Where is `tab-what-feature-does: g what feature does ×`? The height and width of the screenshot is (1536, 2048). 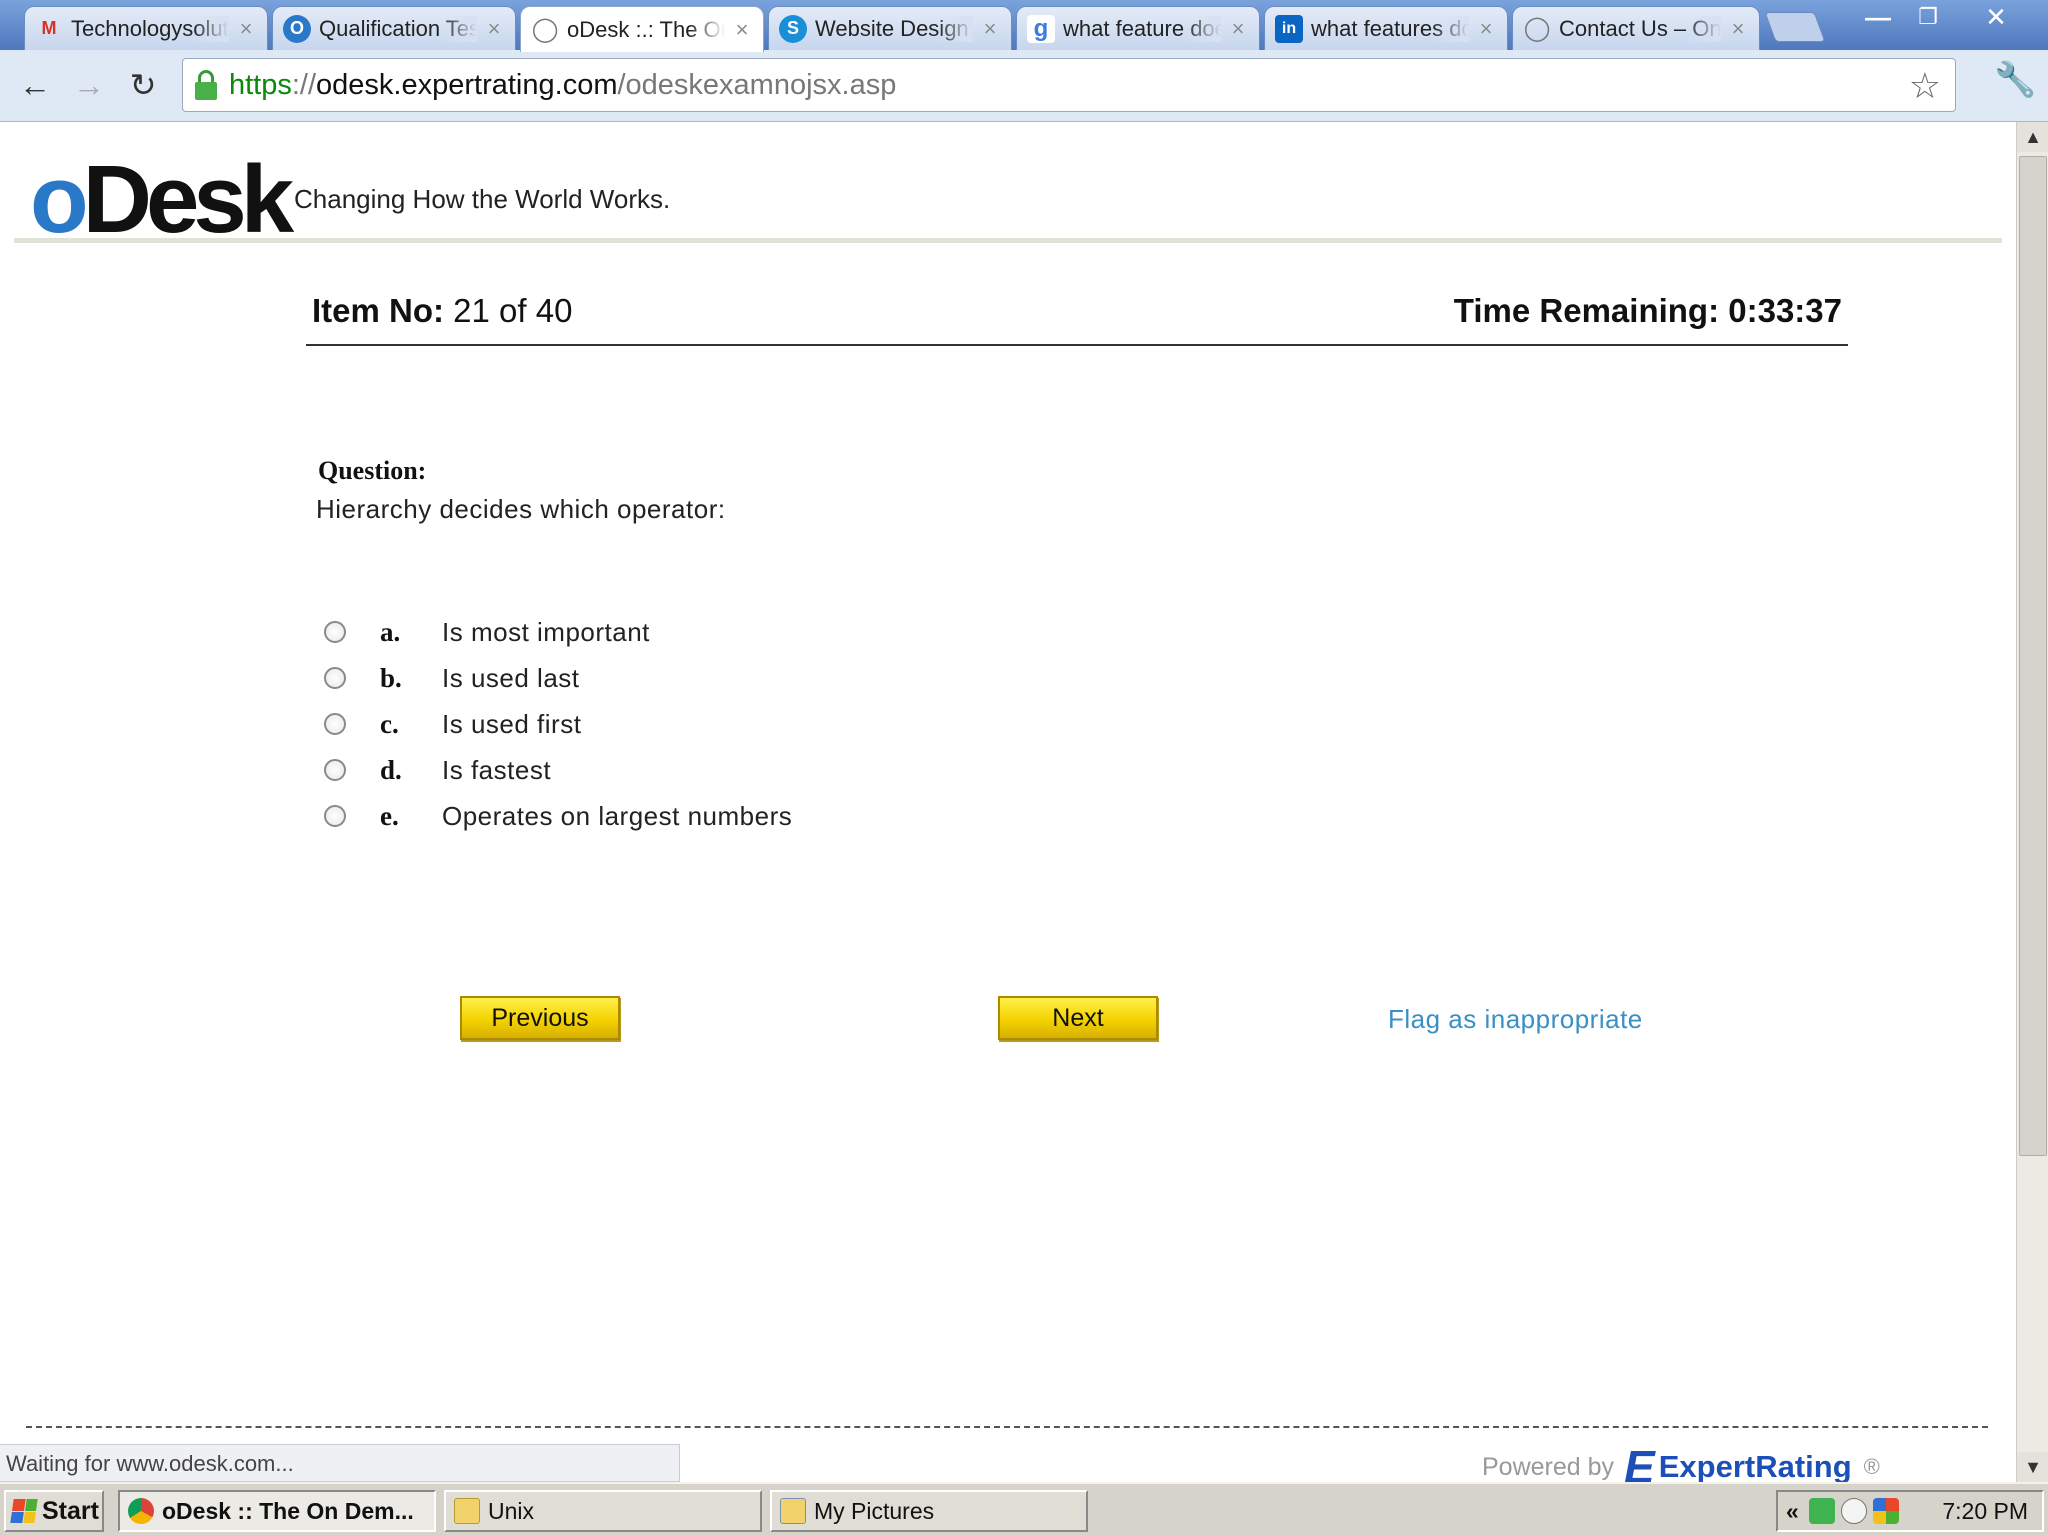 tab-what-feature-does: g what feature does × is located at coordinates (1138, 28).